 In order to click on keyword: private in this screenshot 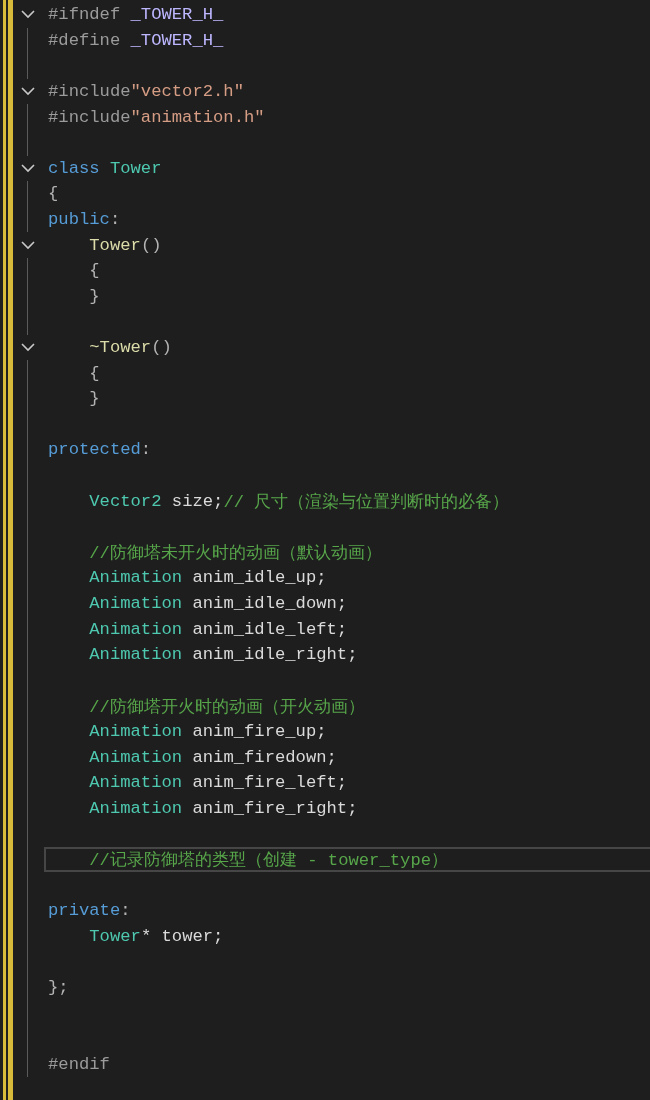, I will do `click(84, 911)`.